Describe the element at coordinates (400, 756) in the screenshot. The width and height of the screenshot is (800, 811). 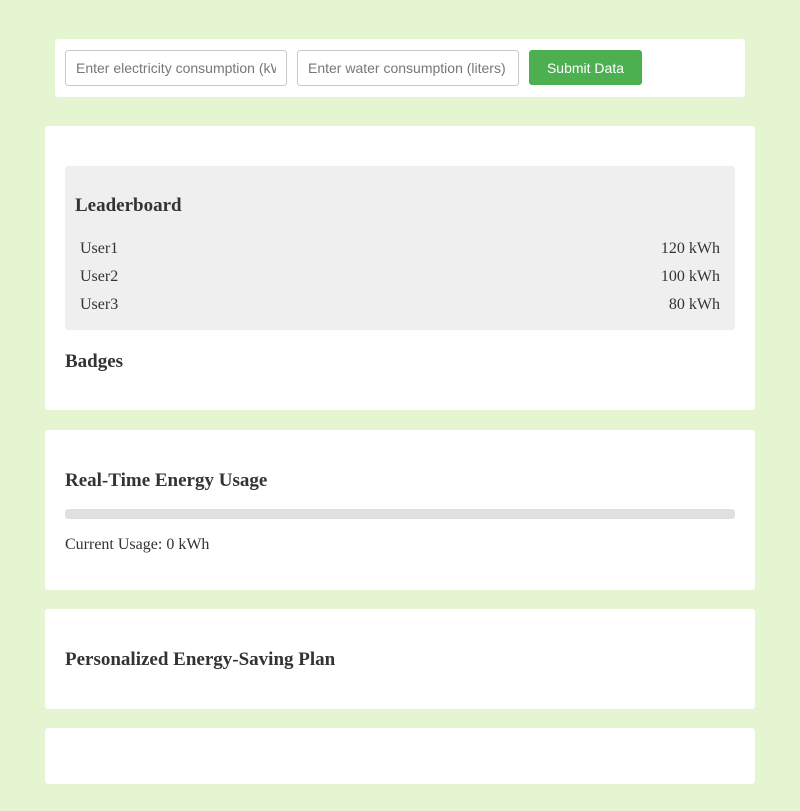
I see `empty-card` at that location.